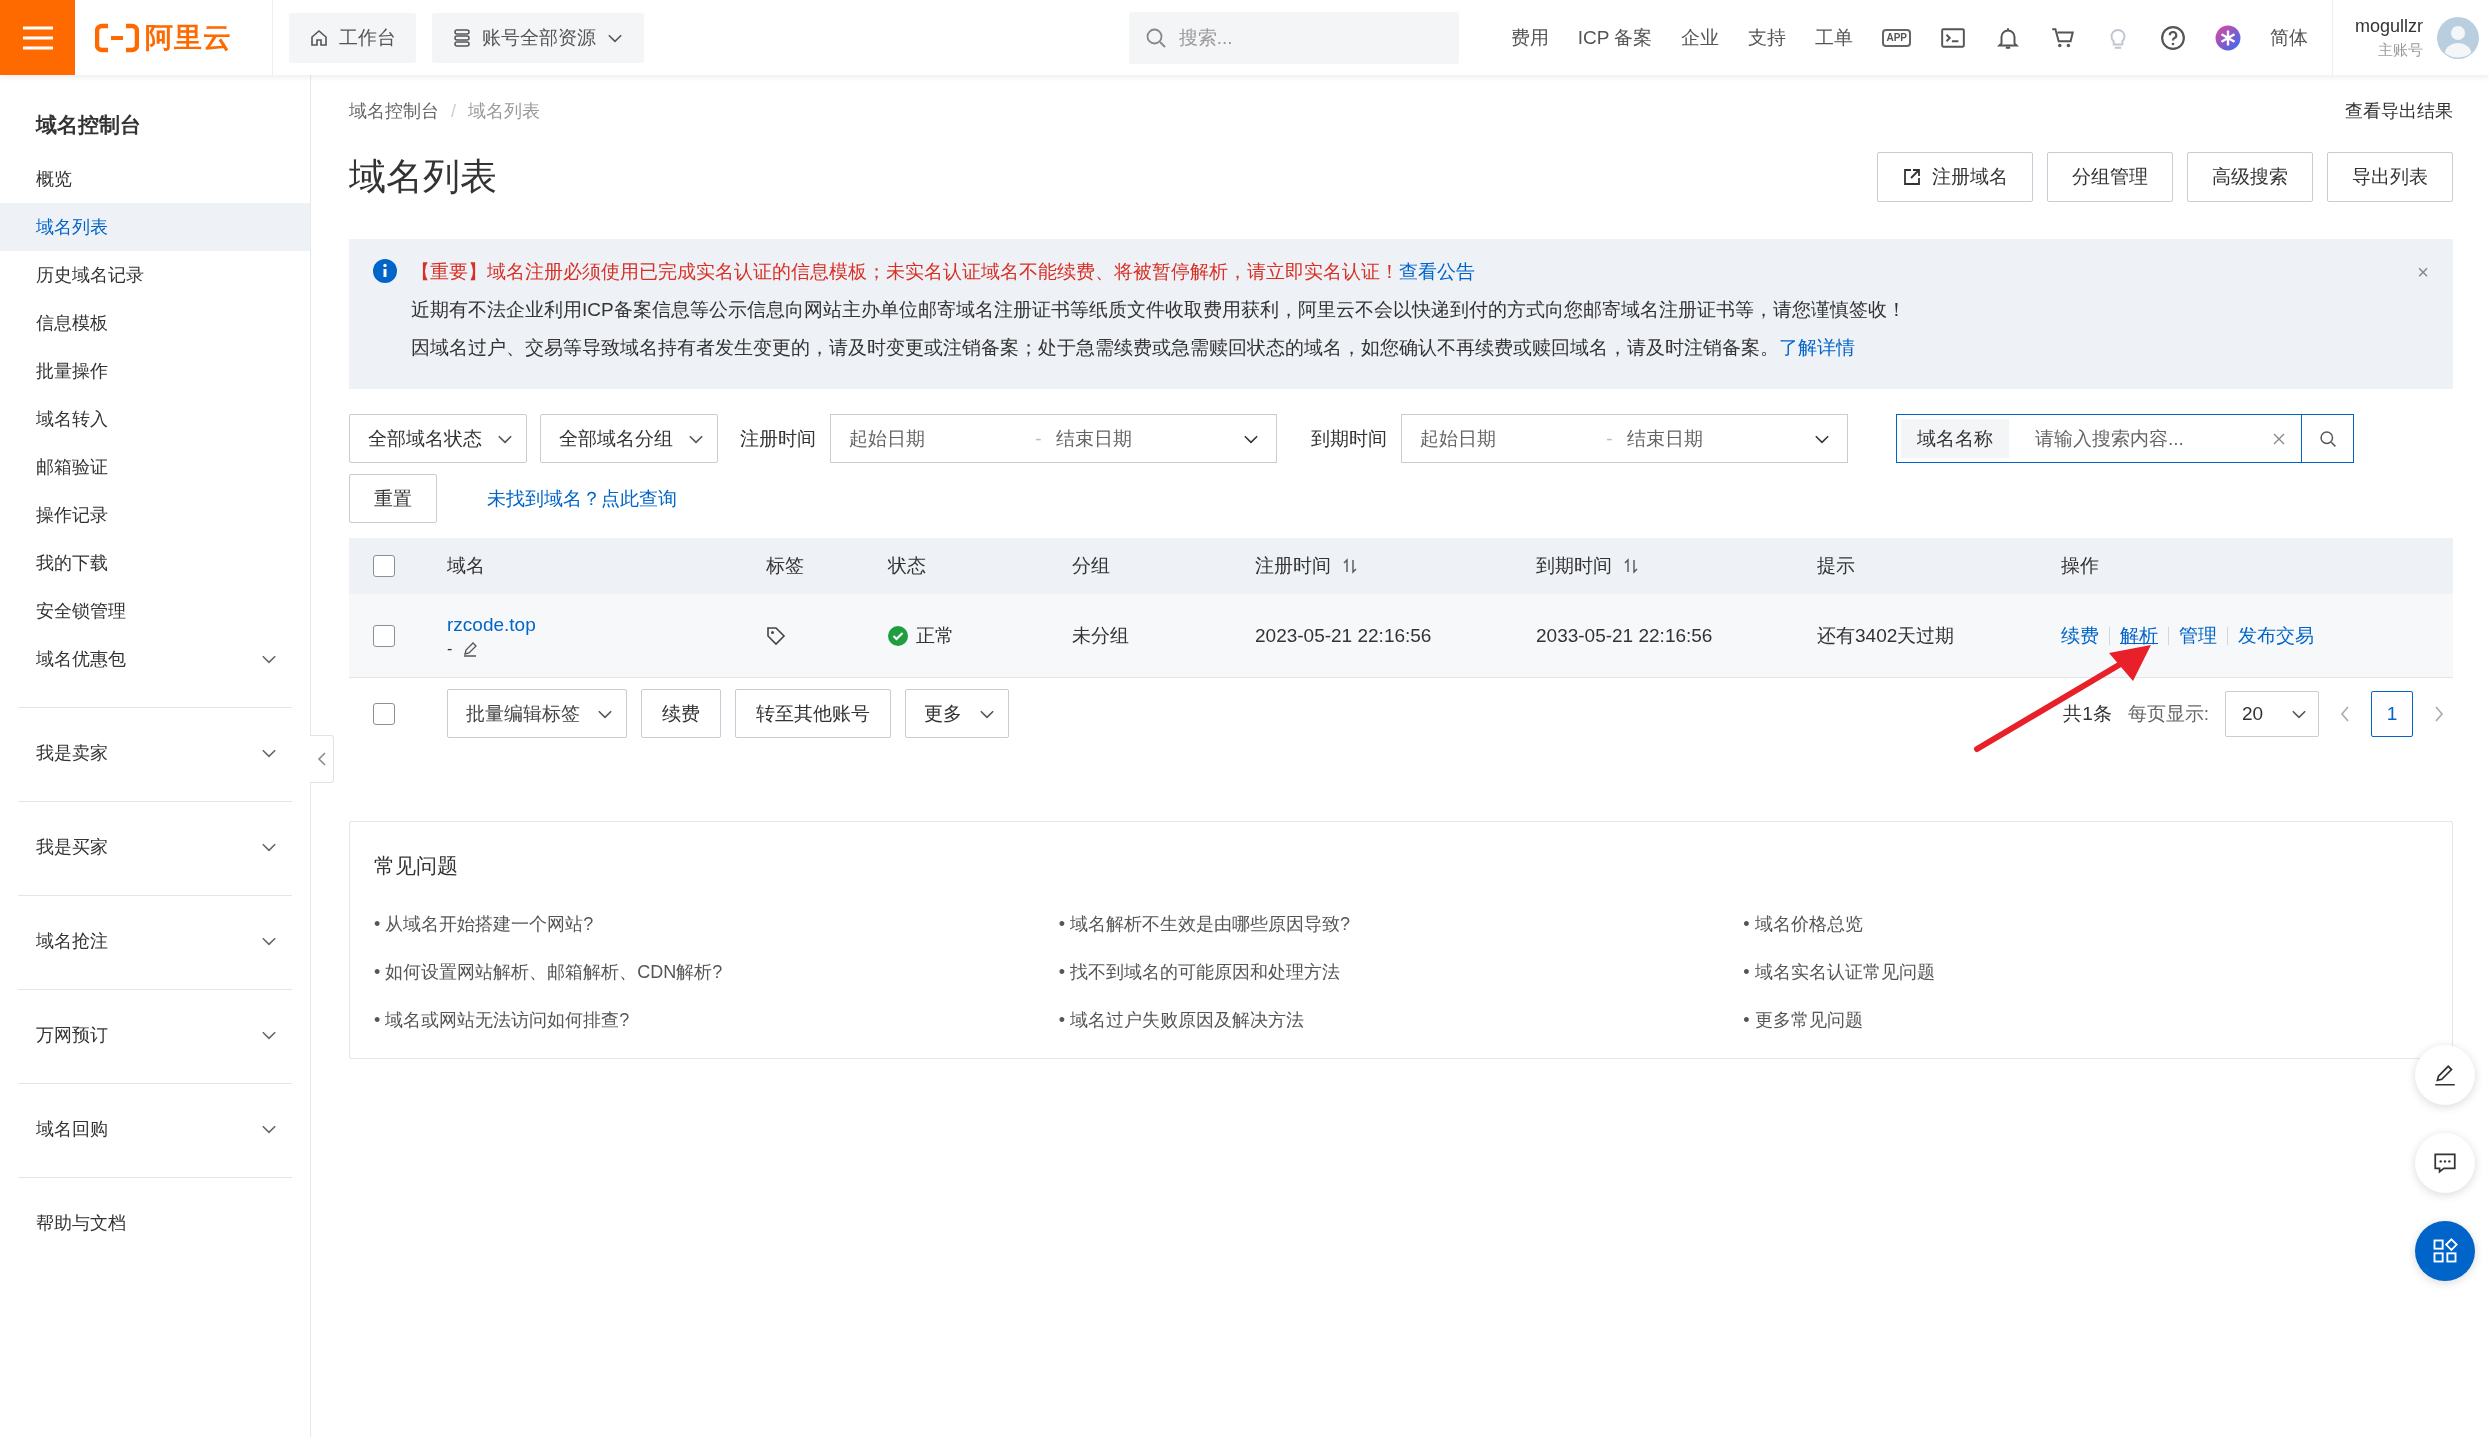  Describe the element at coordinates (1529, 37) in the screenshot. I see `nav-link: 费用` at that location.